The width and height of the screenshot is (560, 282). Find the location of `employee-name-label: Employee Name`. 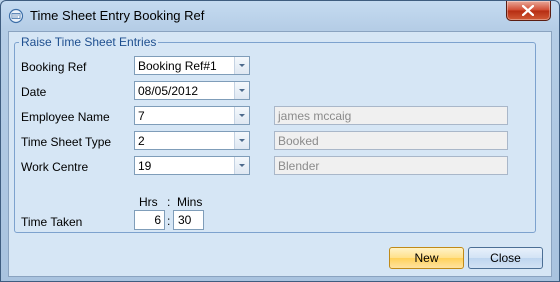

employee-name-label: Employee Name is located at coordinates (65, 117).